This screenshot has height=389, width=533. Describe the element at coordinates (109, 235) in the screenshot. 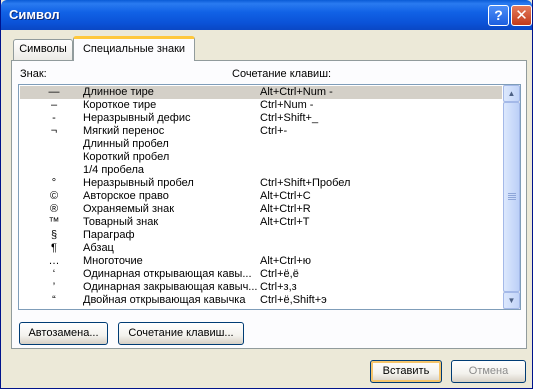

I see `character-name: Параграф` at that location.